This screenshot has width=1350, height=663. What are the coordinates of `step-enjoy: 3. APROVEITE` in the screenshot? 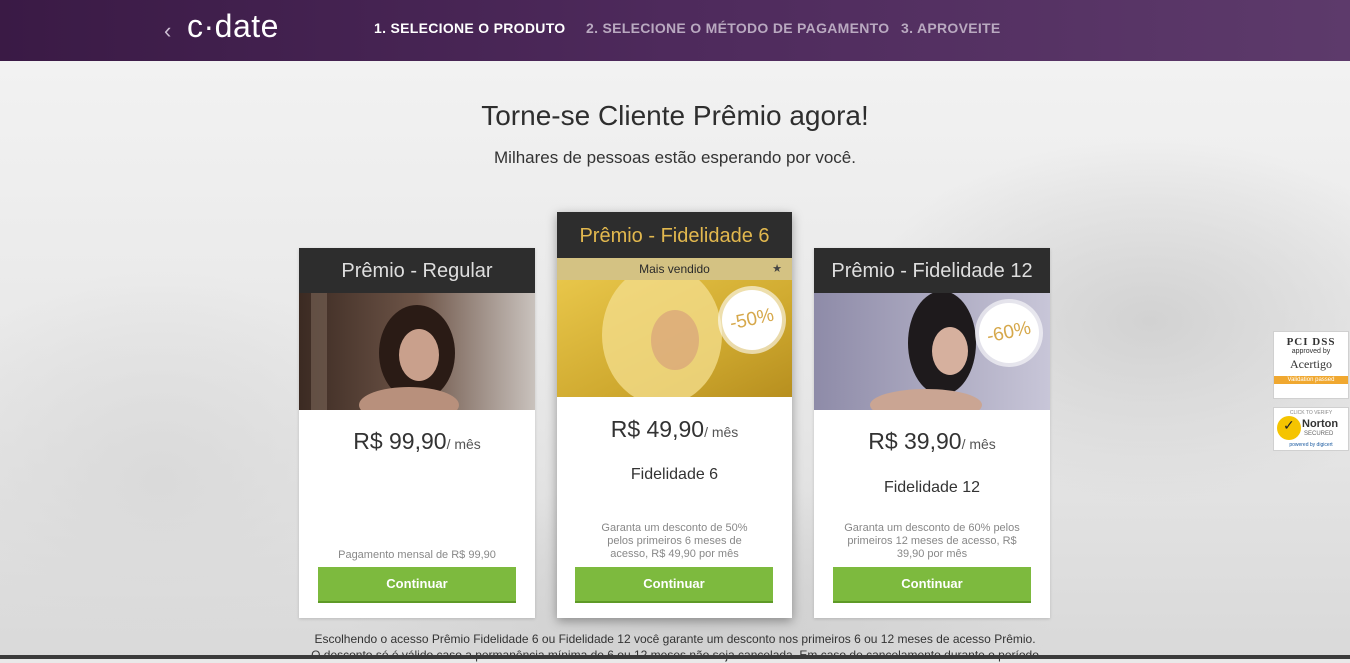 It's located at (951, 28).